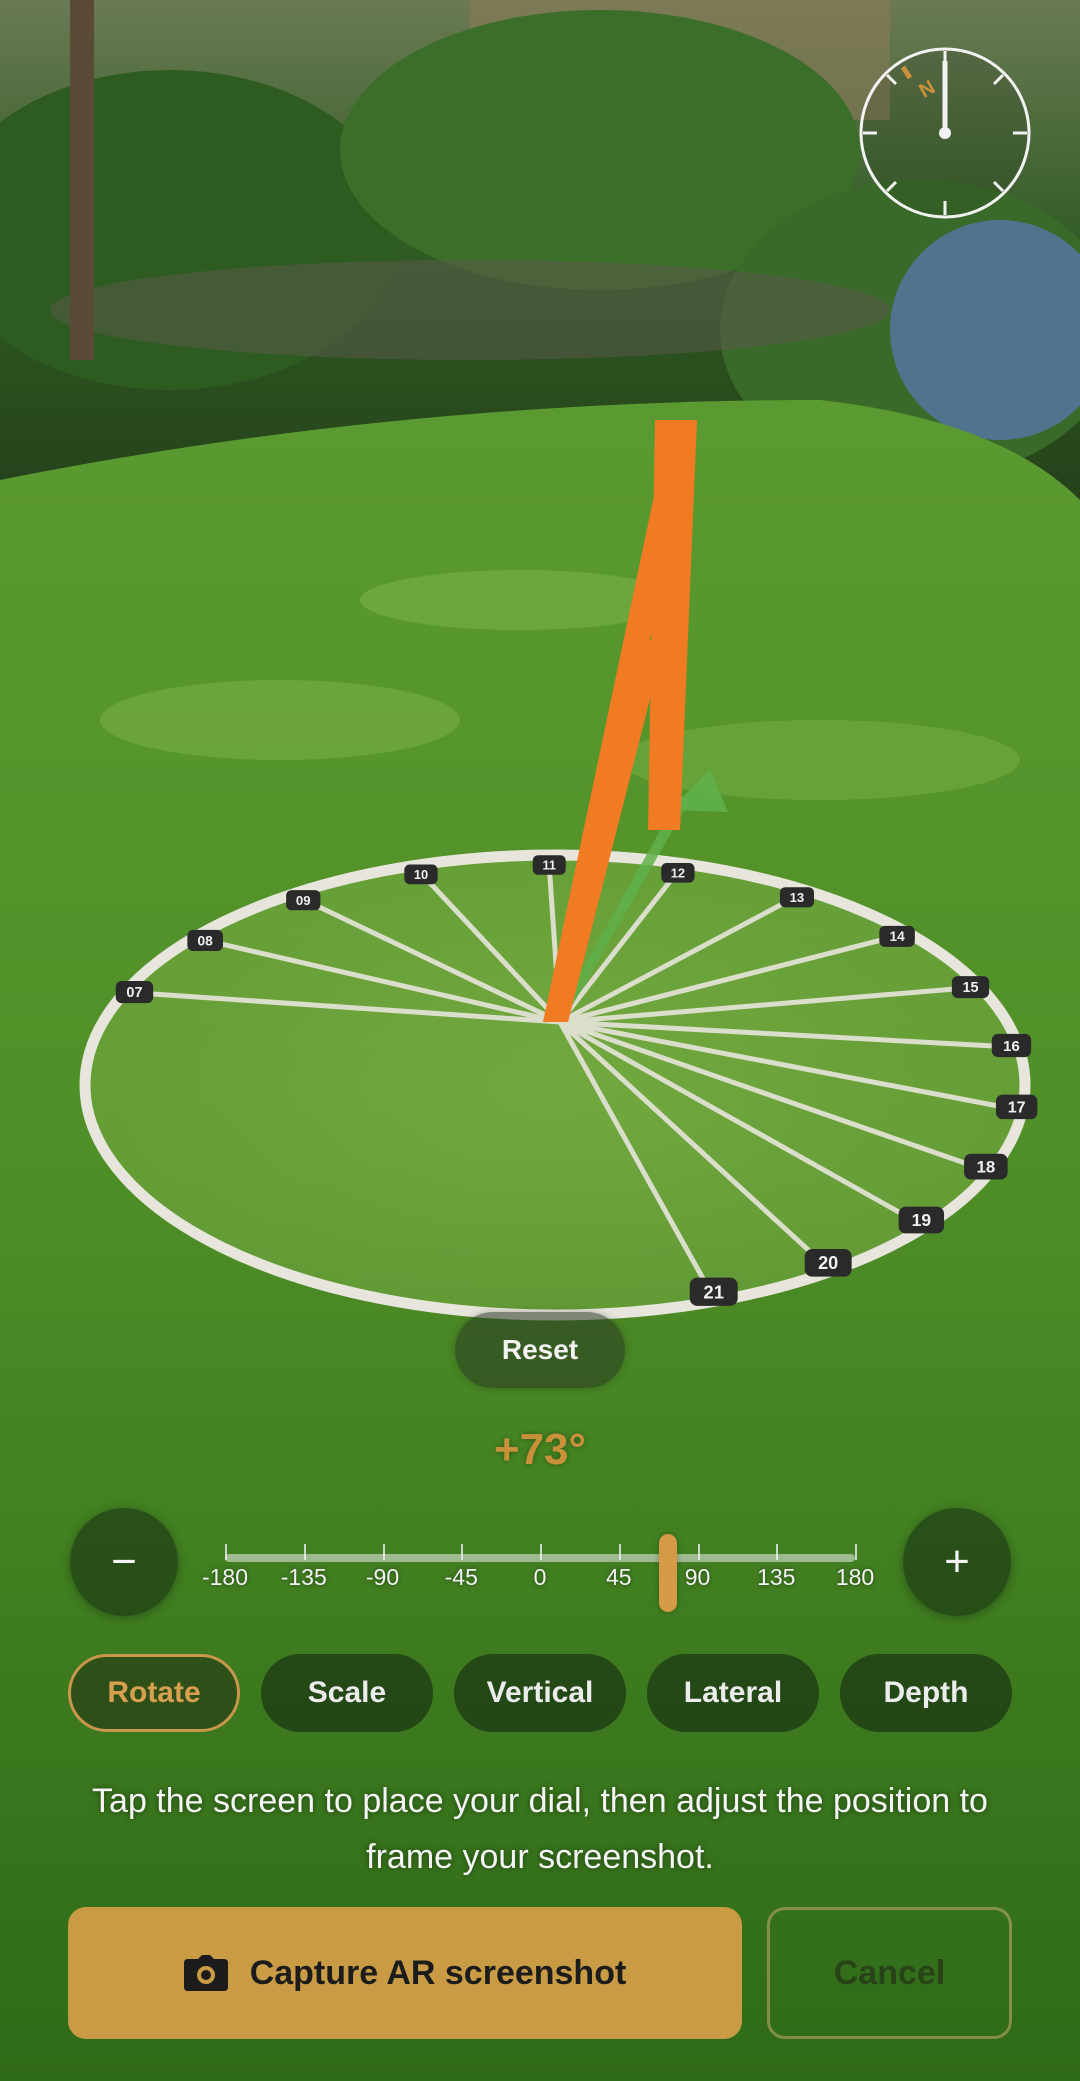 This screenshot has width=1080, height=2081. I want to click on tab-rotate: Rotate, so click(154, 1693).